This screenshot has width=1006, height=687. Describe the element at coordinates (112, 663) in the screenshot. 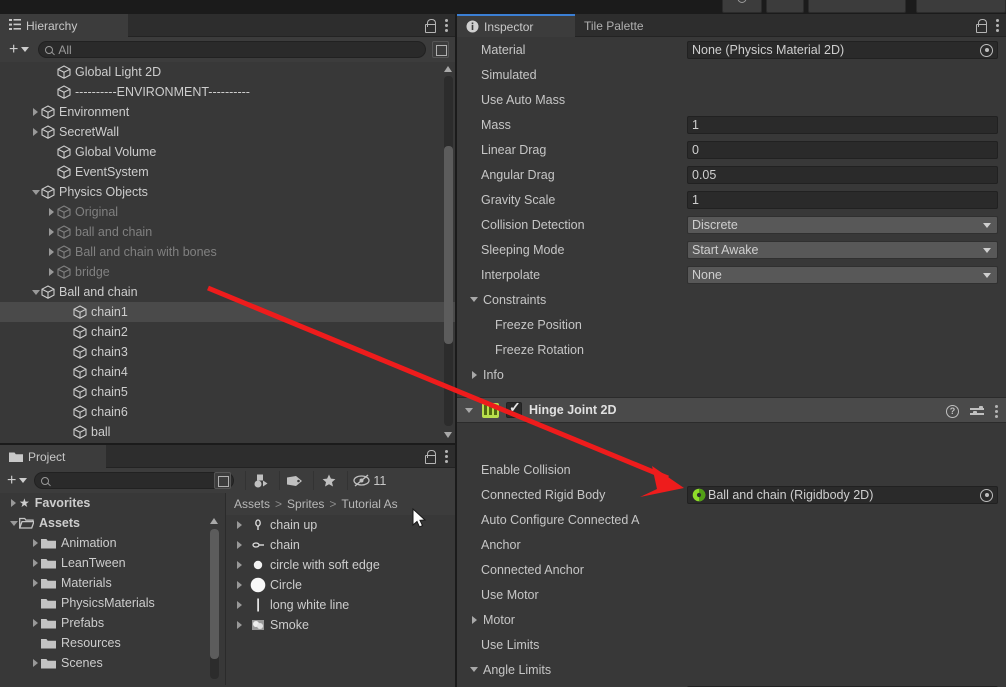

I see `project-folder-scenes: Scenes` at that location.